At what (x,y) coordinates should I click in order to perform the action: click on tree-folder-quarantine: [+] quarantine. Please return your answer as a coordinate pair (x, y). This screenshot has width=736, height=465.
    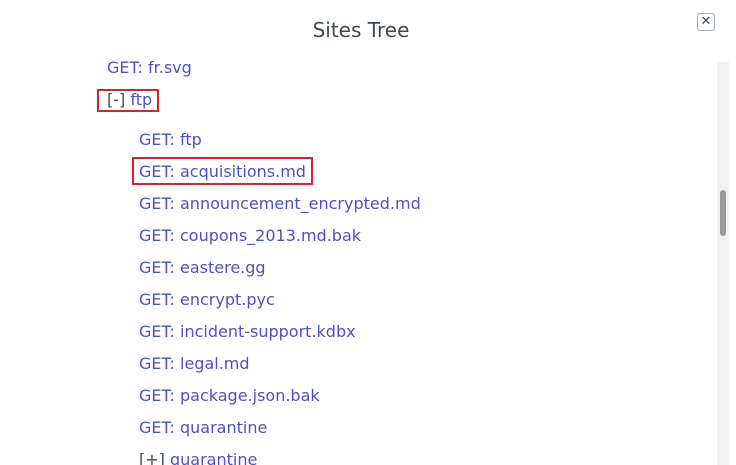
    Looking at the image, I should click on (198, 457).